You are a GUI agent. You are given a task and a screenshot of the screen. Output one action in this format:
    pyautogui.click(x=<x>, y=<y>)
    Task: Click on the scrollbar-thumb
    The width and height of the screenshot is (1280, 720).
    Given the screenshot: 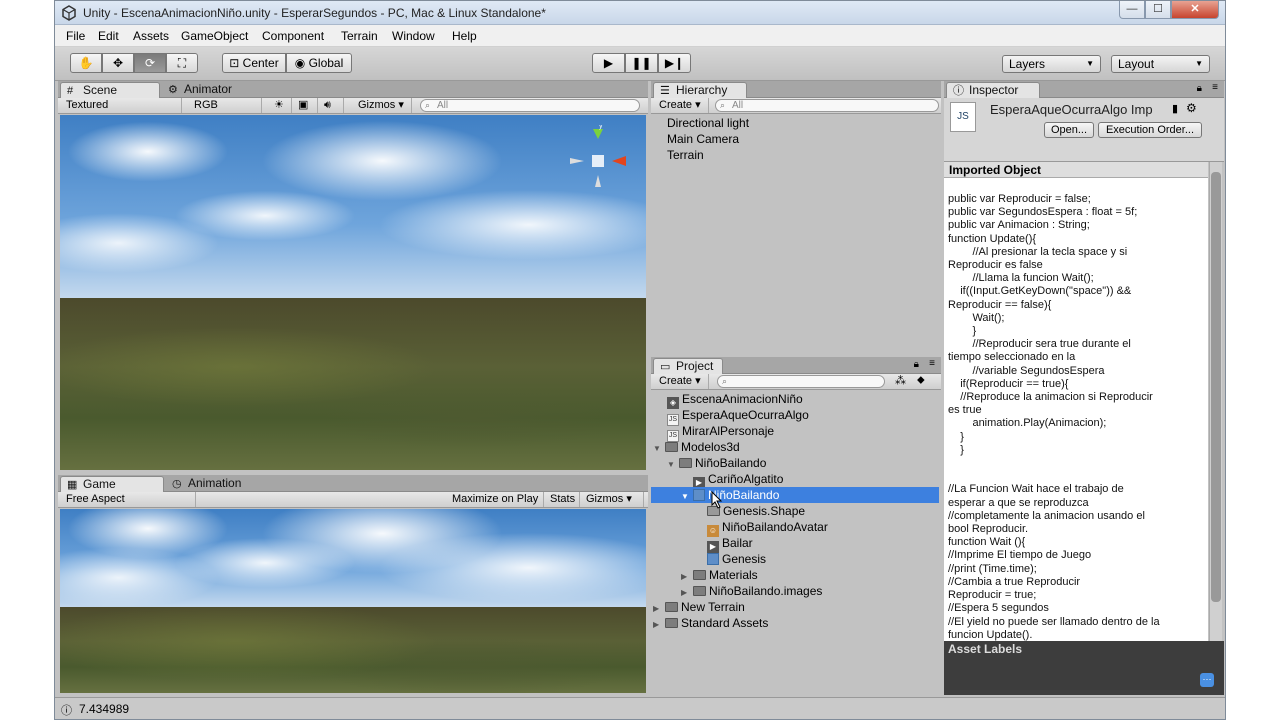 What is the action you would take?
    pyautogui.click(x=1216, y=387)
    